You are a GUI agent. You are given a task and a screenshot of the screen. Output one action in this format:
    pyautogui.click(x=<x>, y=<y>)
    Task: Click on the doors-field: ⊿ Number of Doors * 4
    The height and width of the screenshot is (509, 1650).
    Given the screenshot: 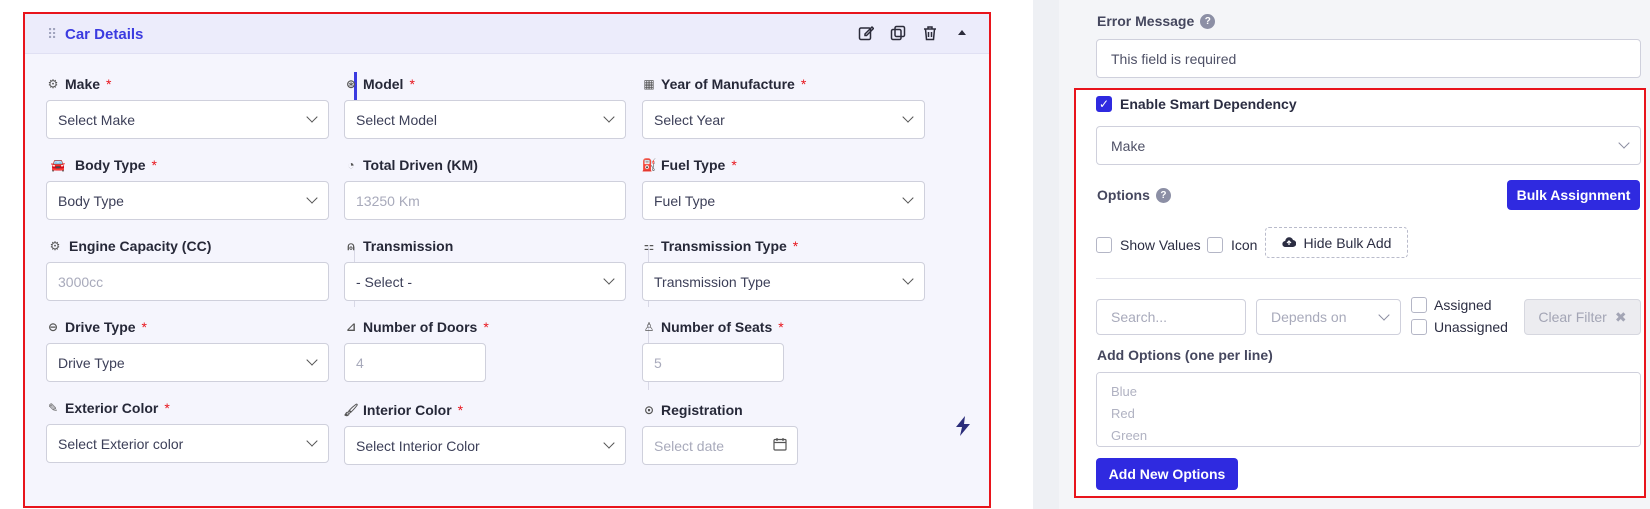 What is the action you would take?
    pyautogui.click(x=416, y=350)
    